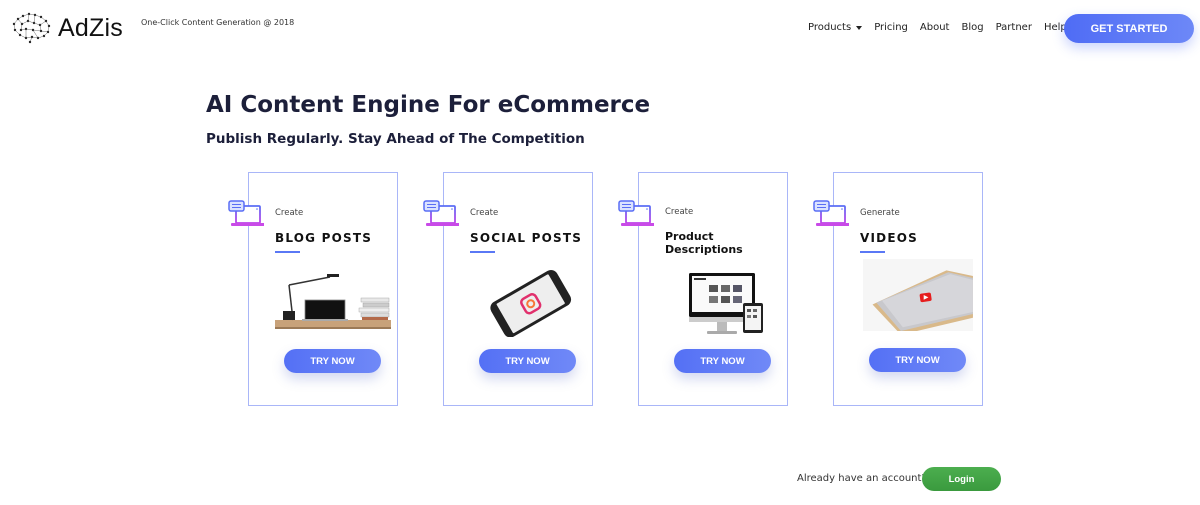  I want to click on card-title-line: Descriptions, so click(704, 249).